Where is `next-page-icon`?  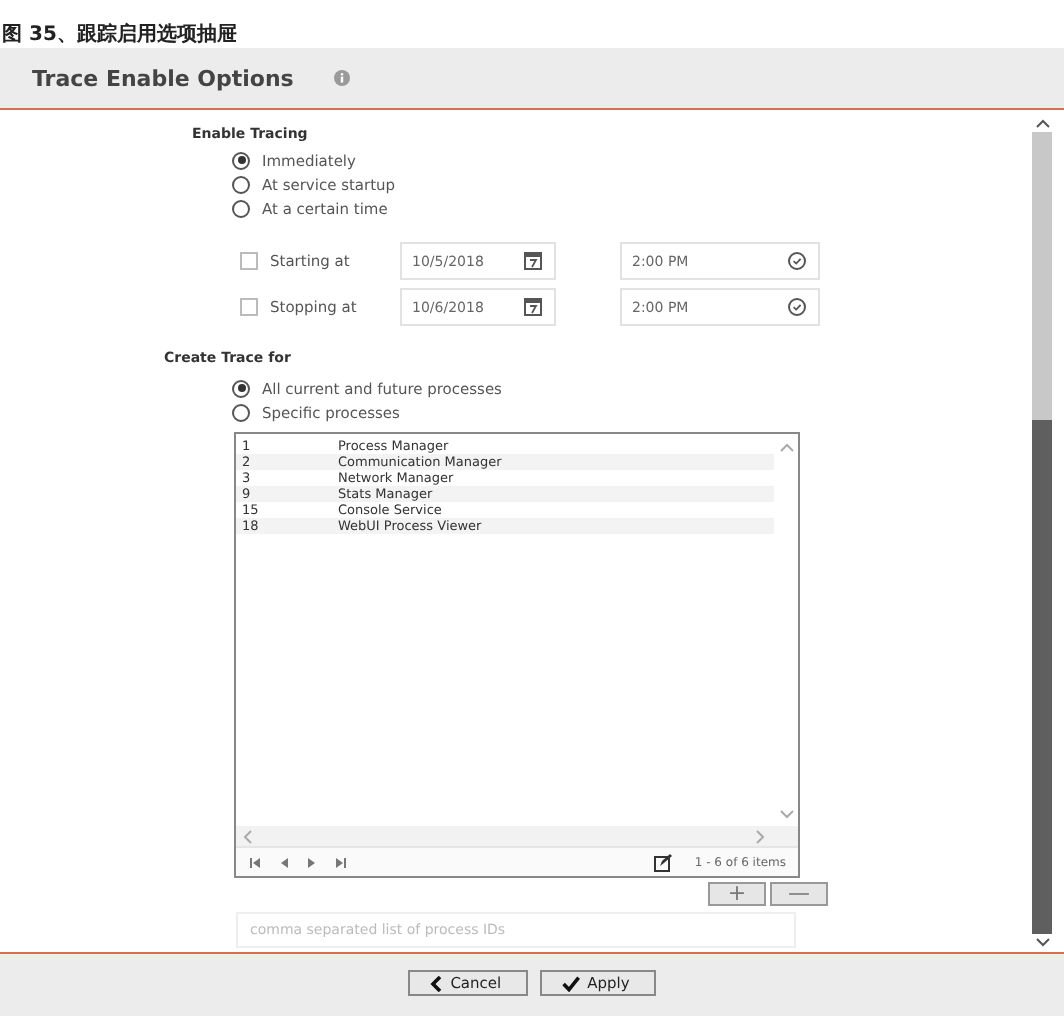 next-page-icon is located at coordinates (312, 862).